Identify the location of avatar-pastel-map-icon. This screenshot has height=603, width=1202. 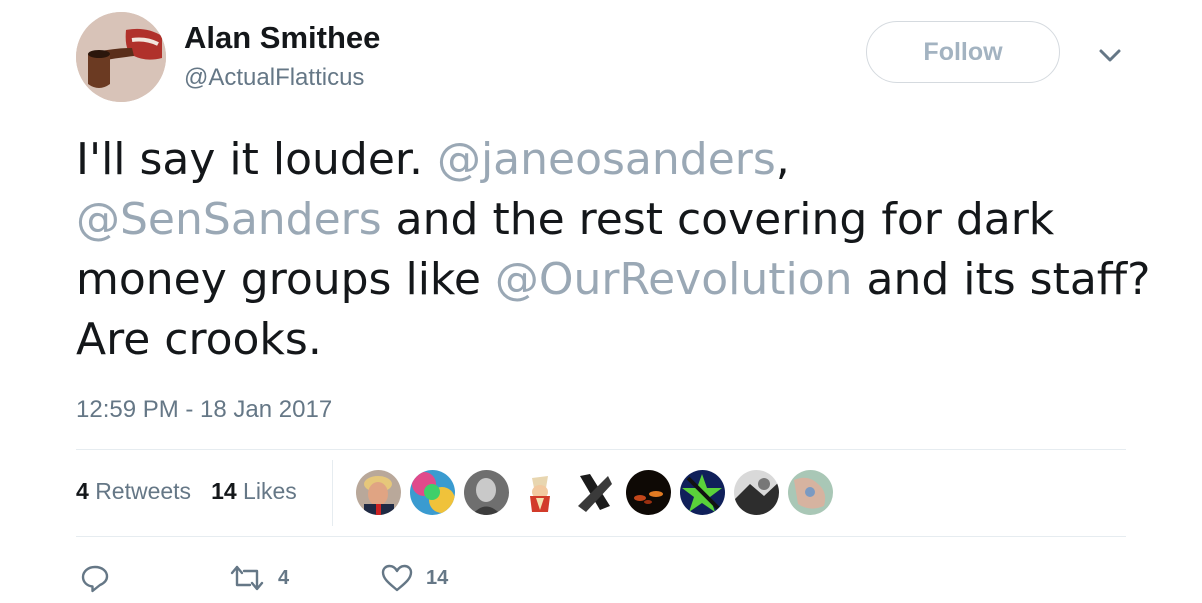
(810, 492).